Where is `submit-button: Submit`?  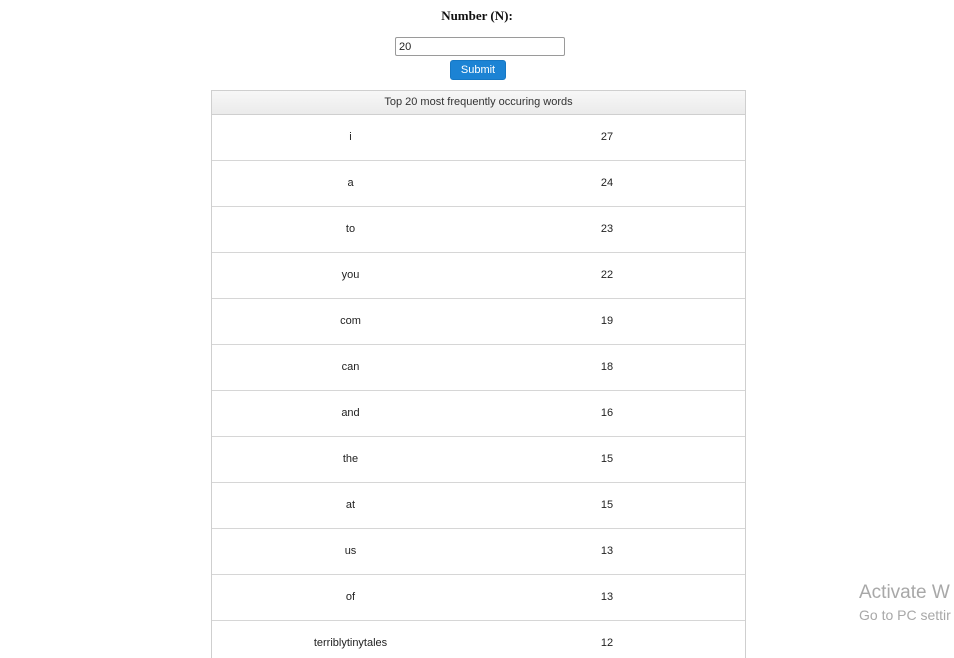 submit-button: Submit is located at coordinates (478, 70).